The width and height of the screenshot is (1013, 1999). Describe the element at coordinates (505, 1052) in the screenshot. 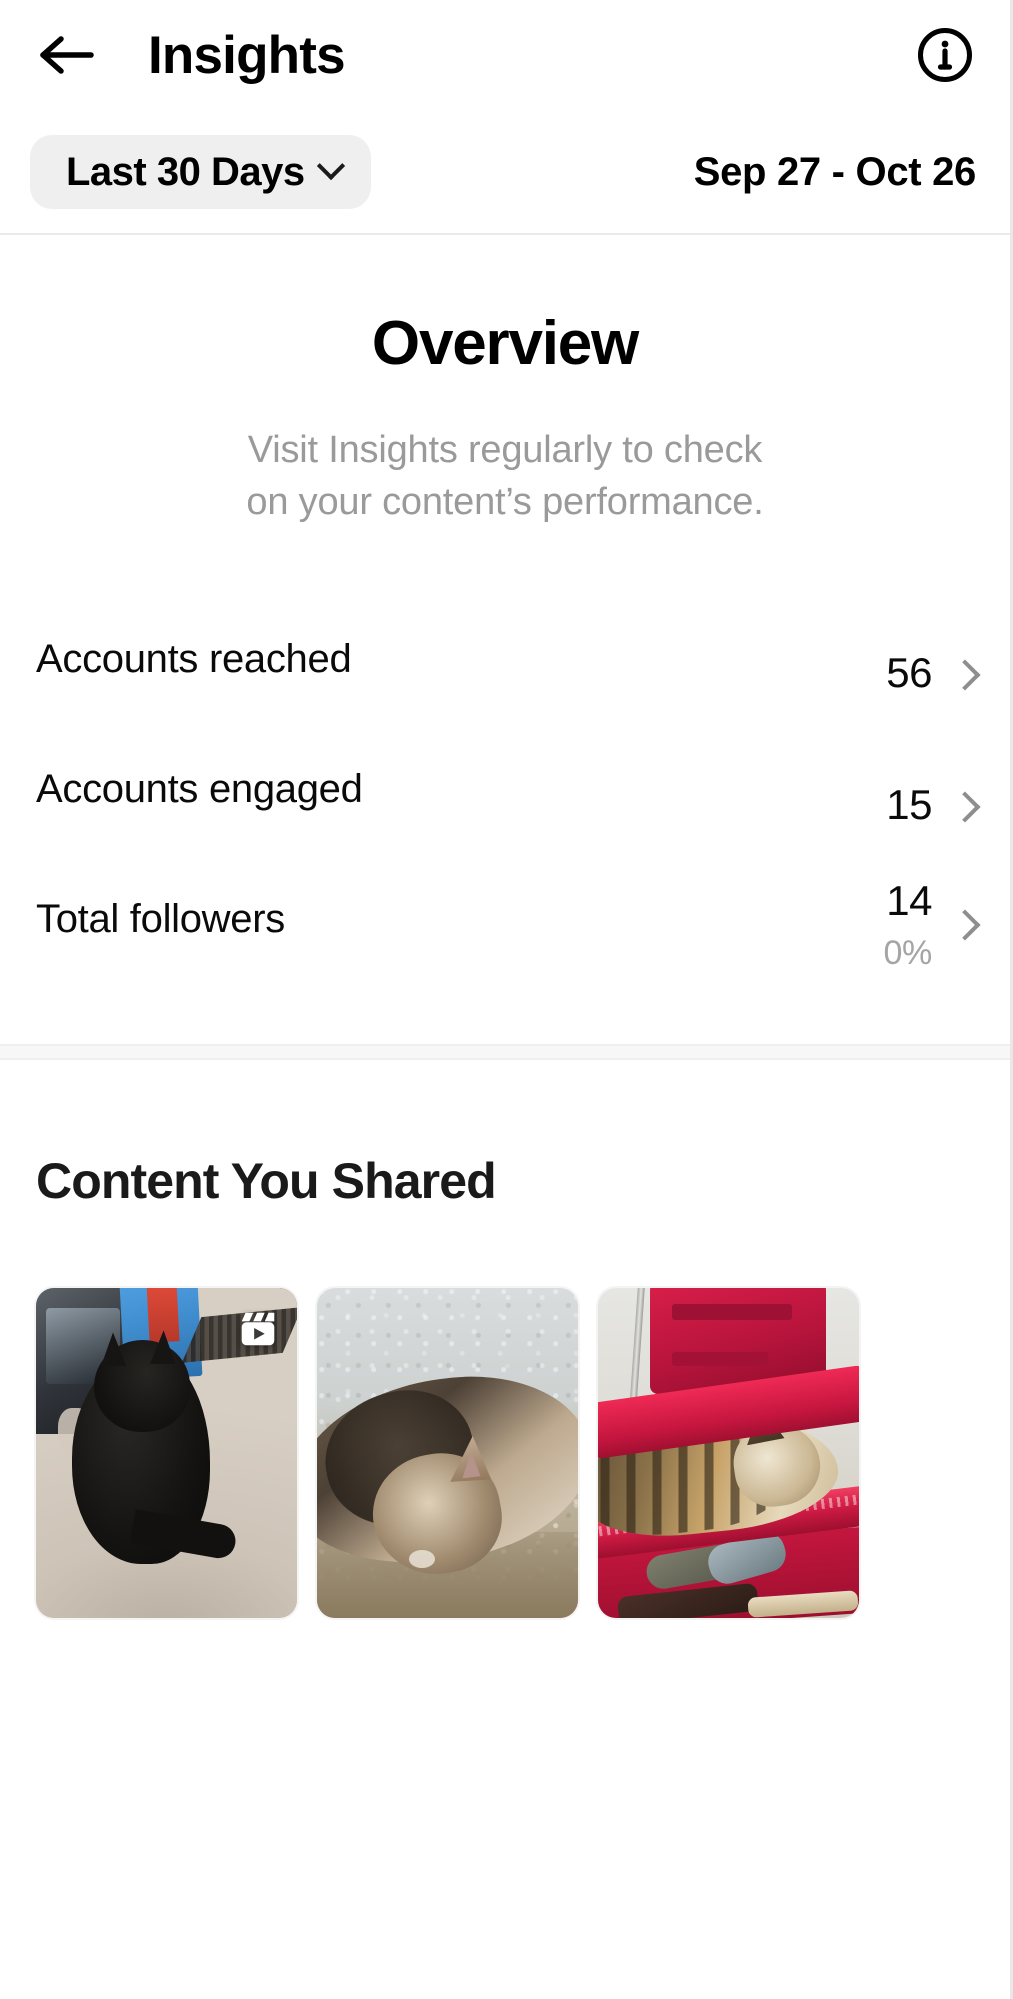

I see `section-divider` at that location.